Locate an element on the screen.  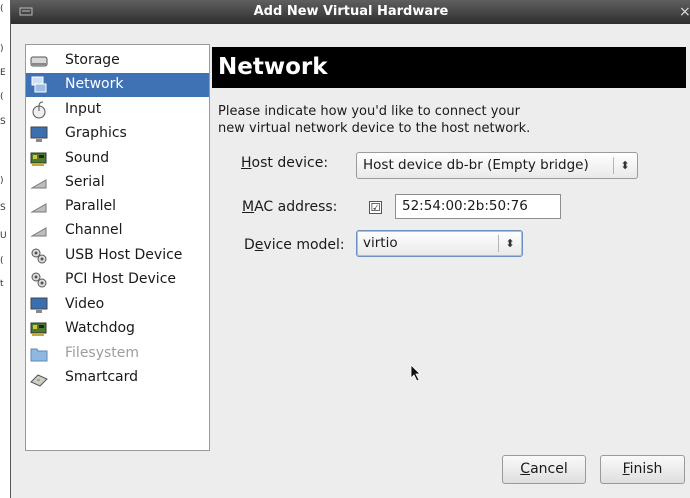
monitor-icon is located at coordinates (39, 134).